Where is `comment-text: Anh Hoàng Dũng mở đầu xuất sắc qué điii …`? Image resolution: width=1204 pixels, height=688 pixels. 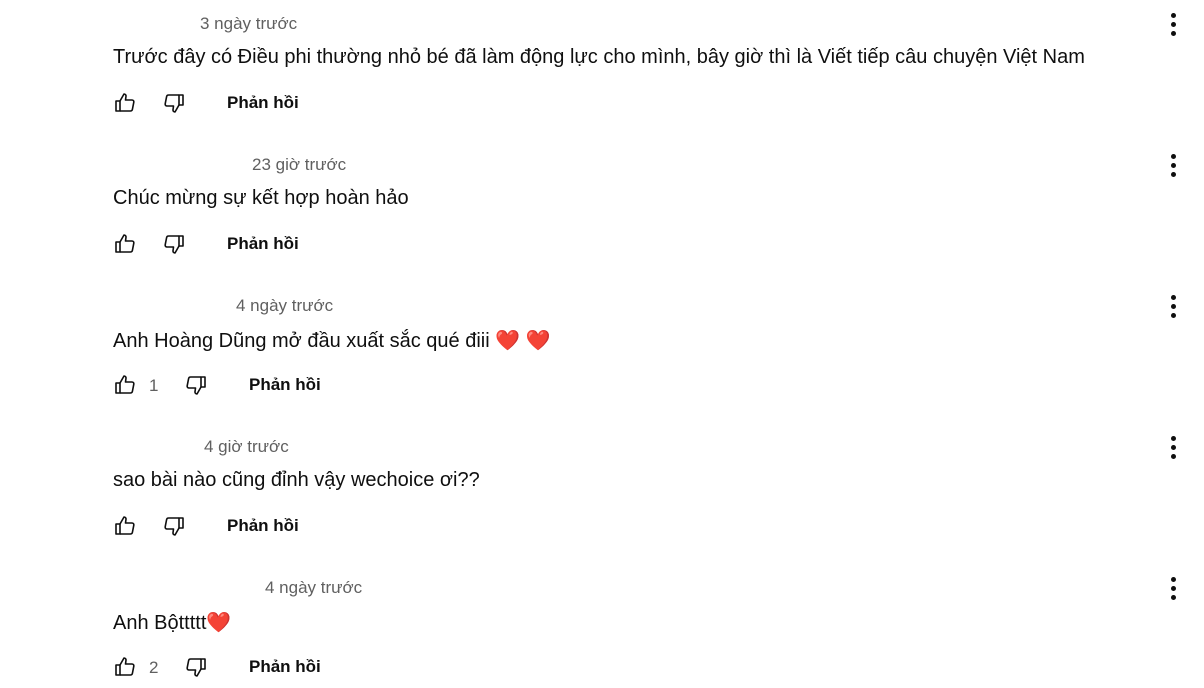
comment-text: Anh Hoàng Dũng mở đầu xuất sắc qué điii … is located at coordinates (332, 340).